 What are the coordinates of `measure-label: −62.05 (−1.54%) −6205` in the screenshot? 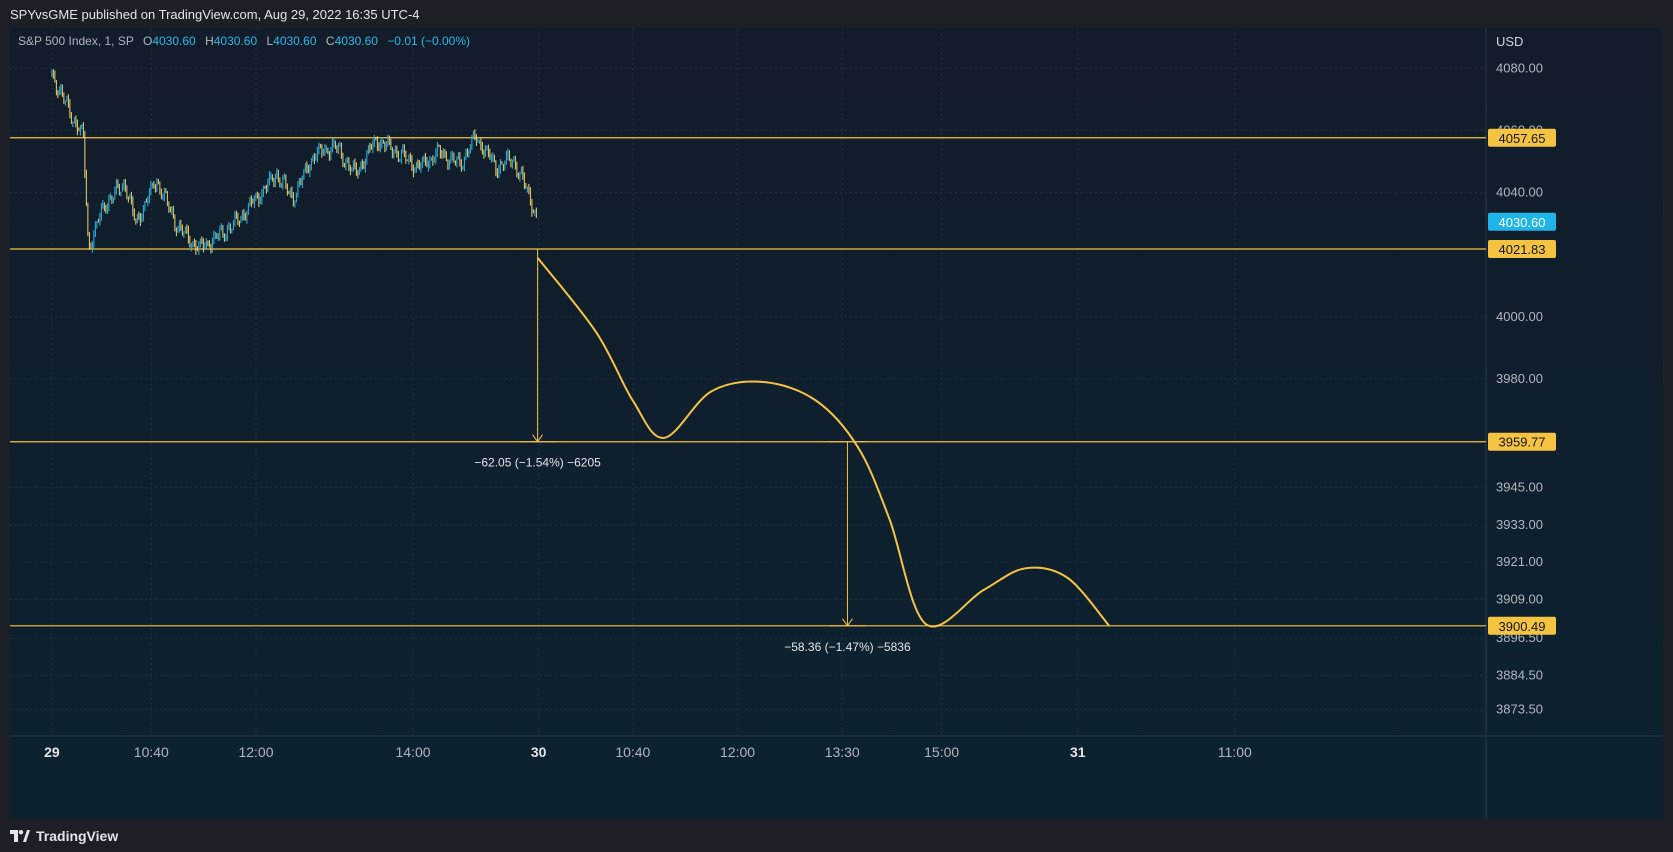 It's located at (537, 463).